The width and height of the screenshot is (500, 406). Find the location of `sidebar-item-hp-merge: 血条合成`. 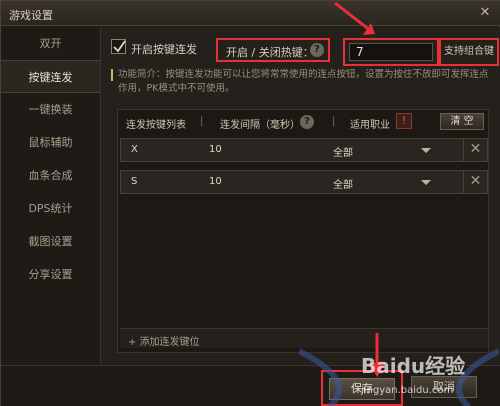

sidebar-item-hp-merge: 血条合成 is located at coordinates (50, 175).